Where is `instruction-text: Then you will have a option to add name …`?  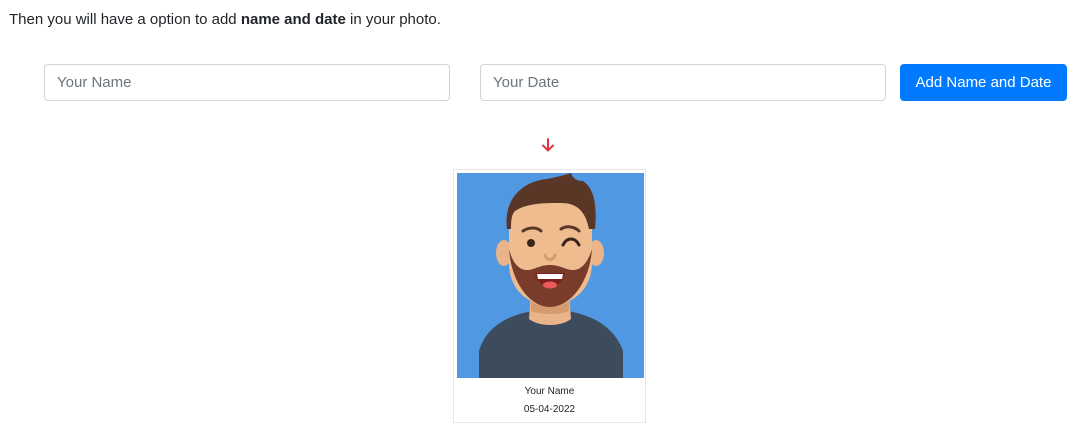 instruction-text: Then you will have a option to add name … is located at coordinates (225, 20).